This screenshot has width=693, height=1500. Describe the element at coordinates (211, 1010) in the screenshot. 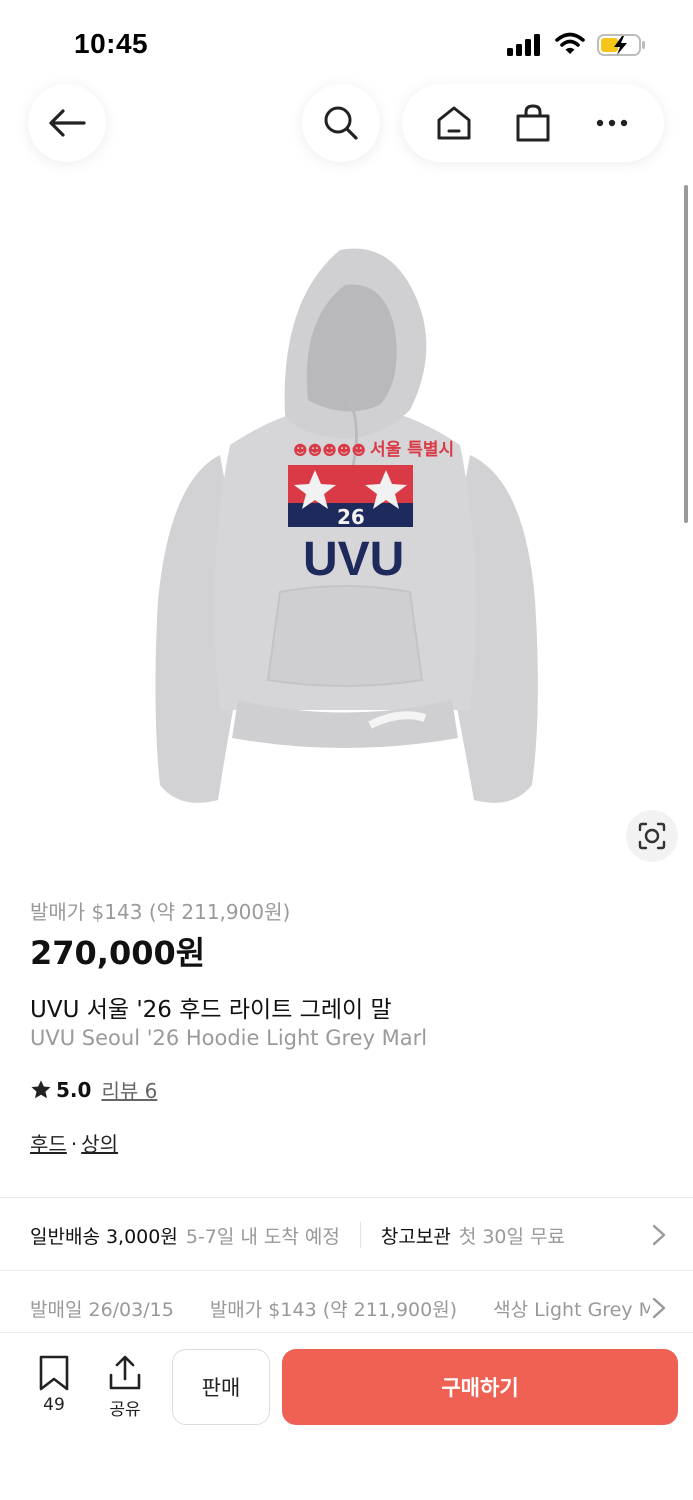

I see `product-title-korean: UVU 서울 '26 후드 라이트 그레이 말` at that location.